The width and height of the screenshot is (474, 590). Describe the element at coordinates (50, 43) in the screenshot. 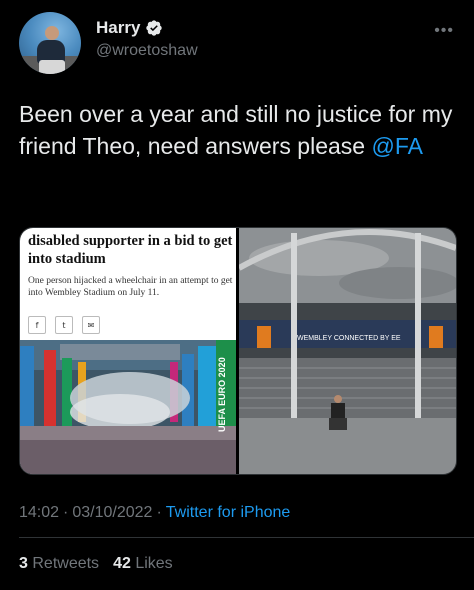

I see `avatar` at that location.